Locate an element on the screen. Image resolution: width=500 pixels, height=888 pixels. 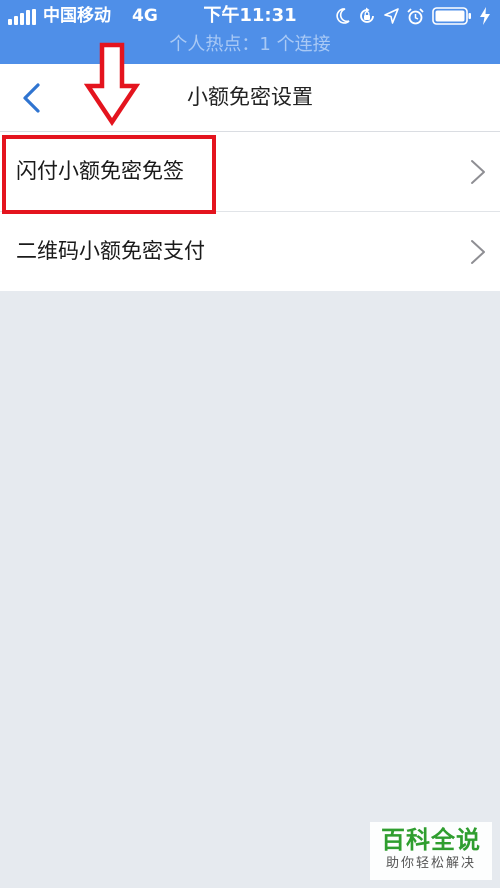
watermark-subtitle: 助你轻松解决 is located at coordinates (430, 863).